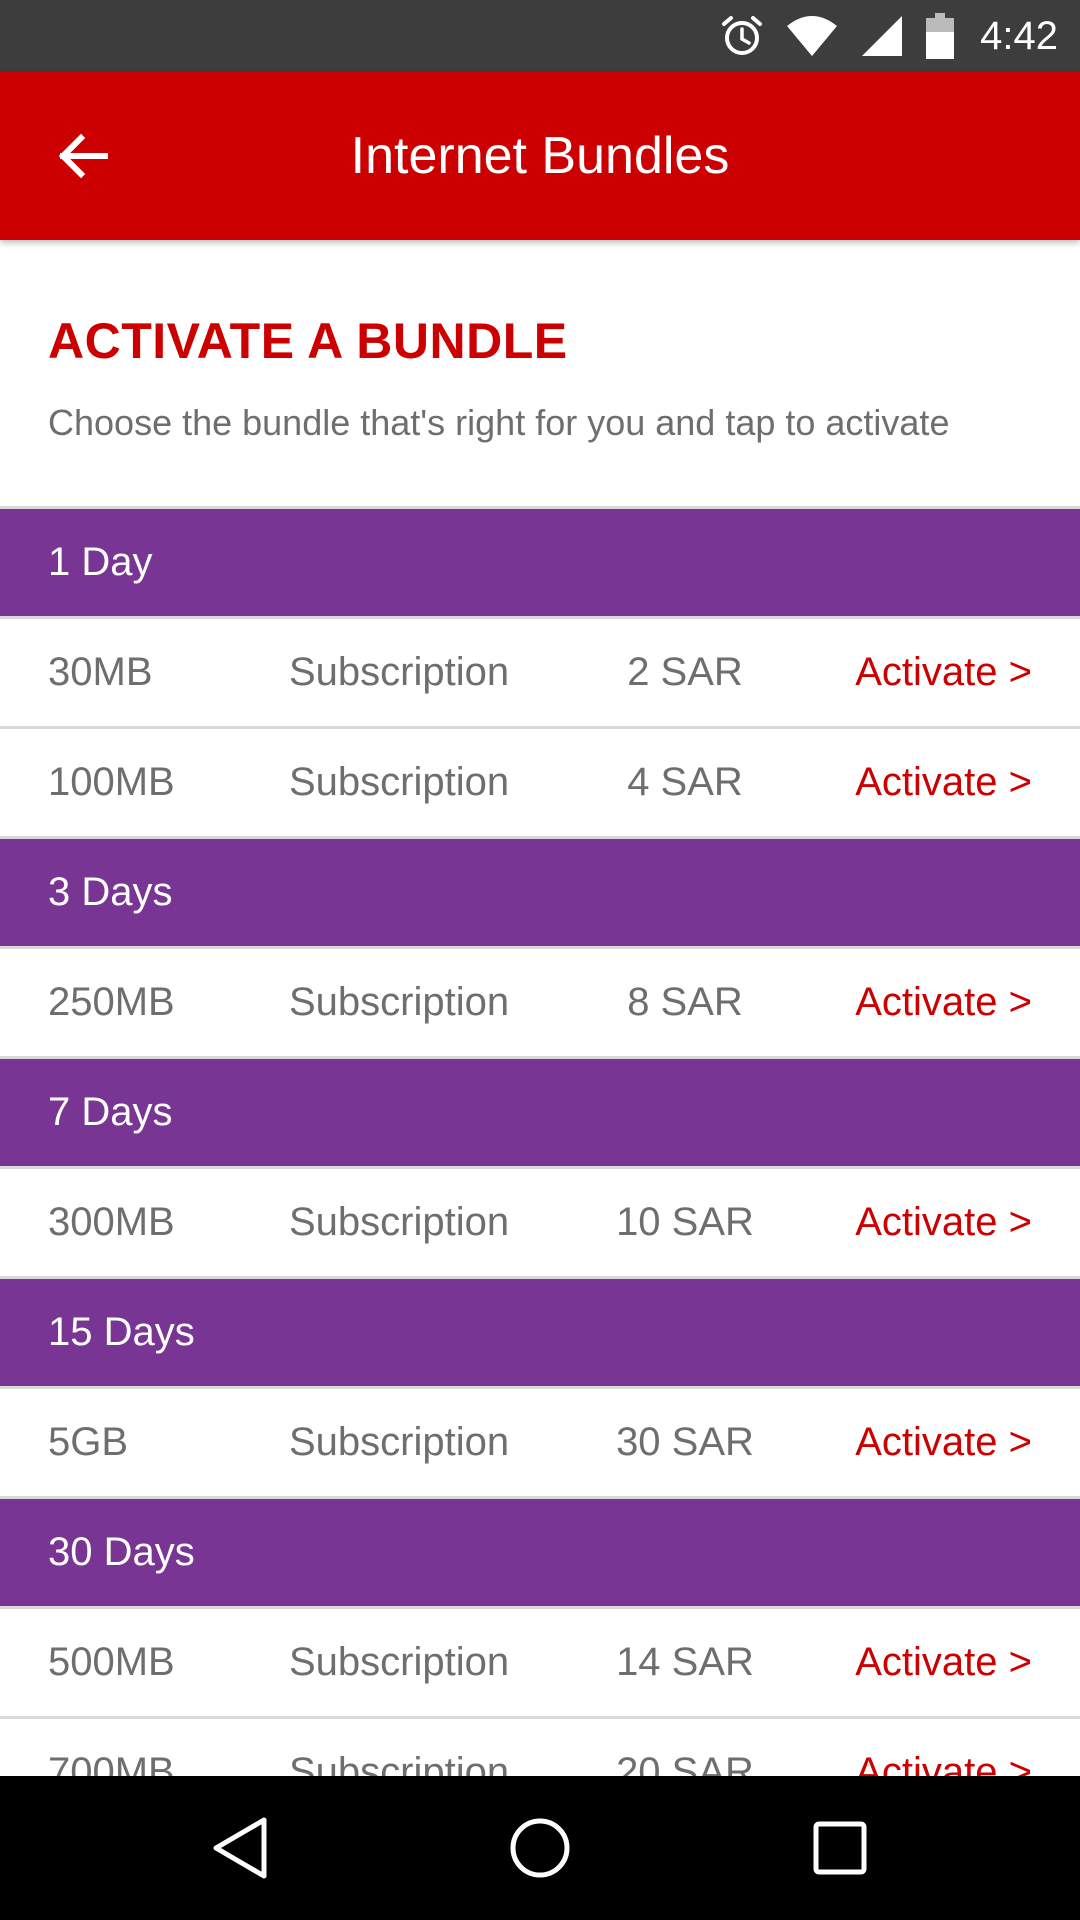  What do you see at coordinates (685, 1222) in the screenshot?
I see `bundle-price: 10 SAR` at bounding box center [685, 1222].